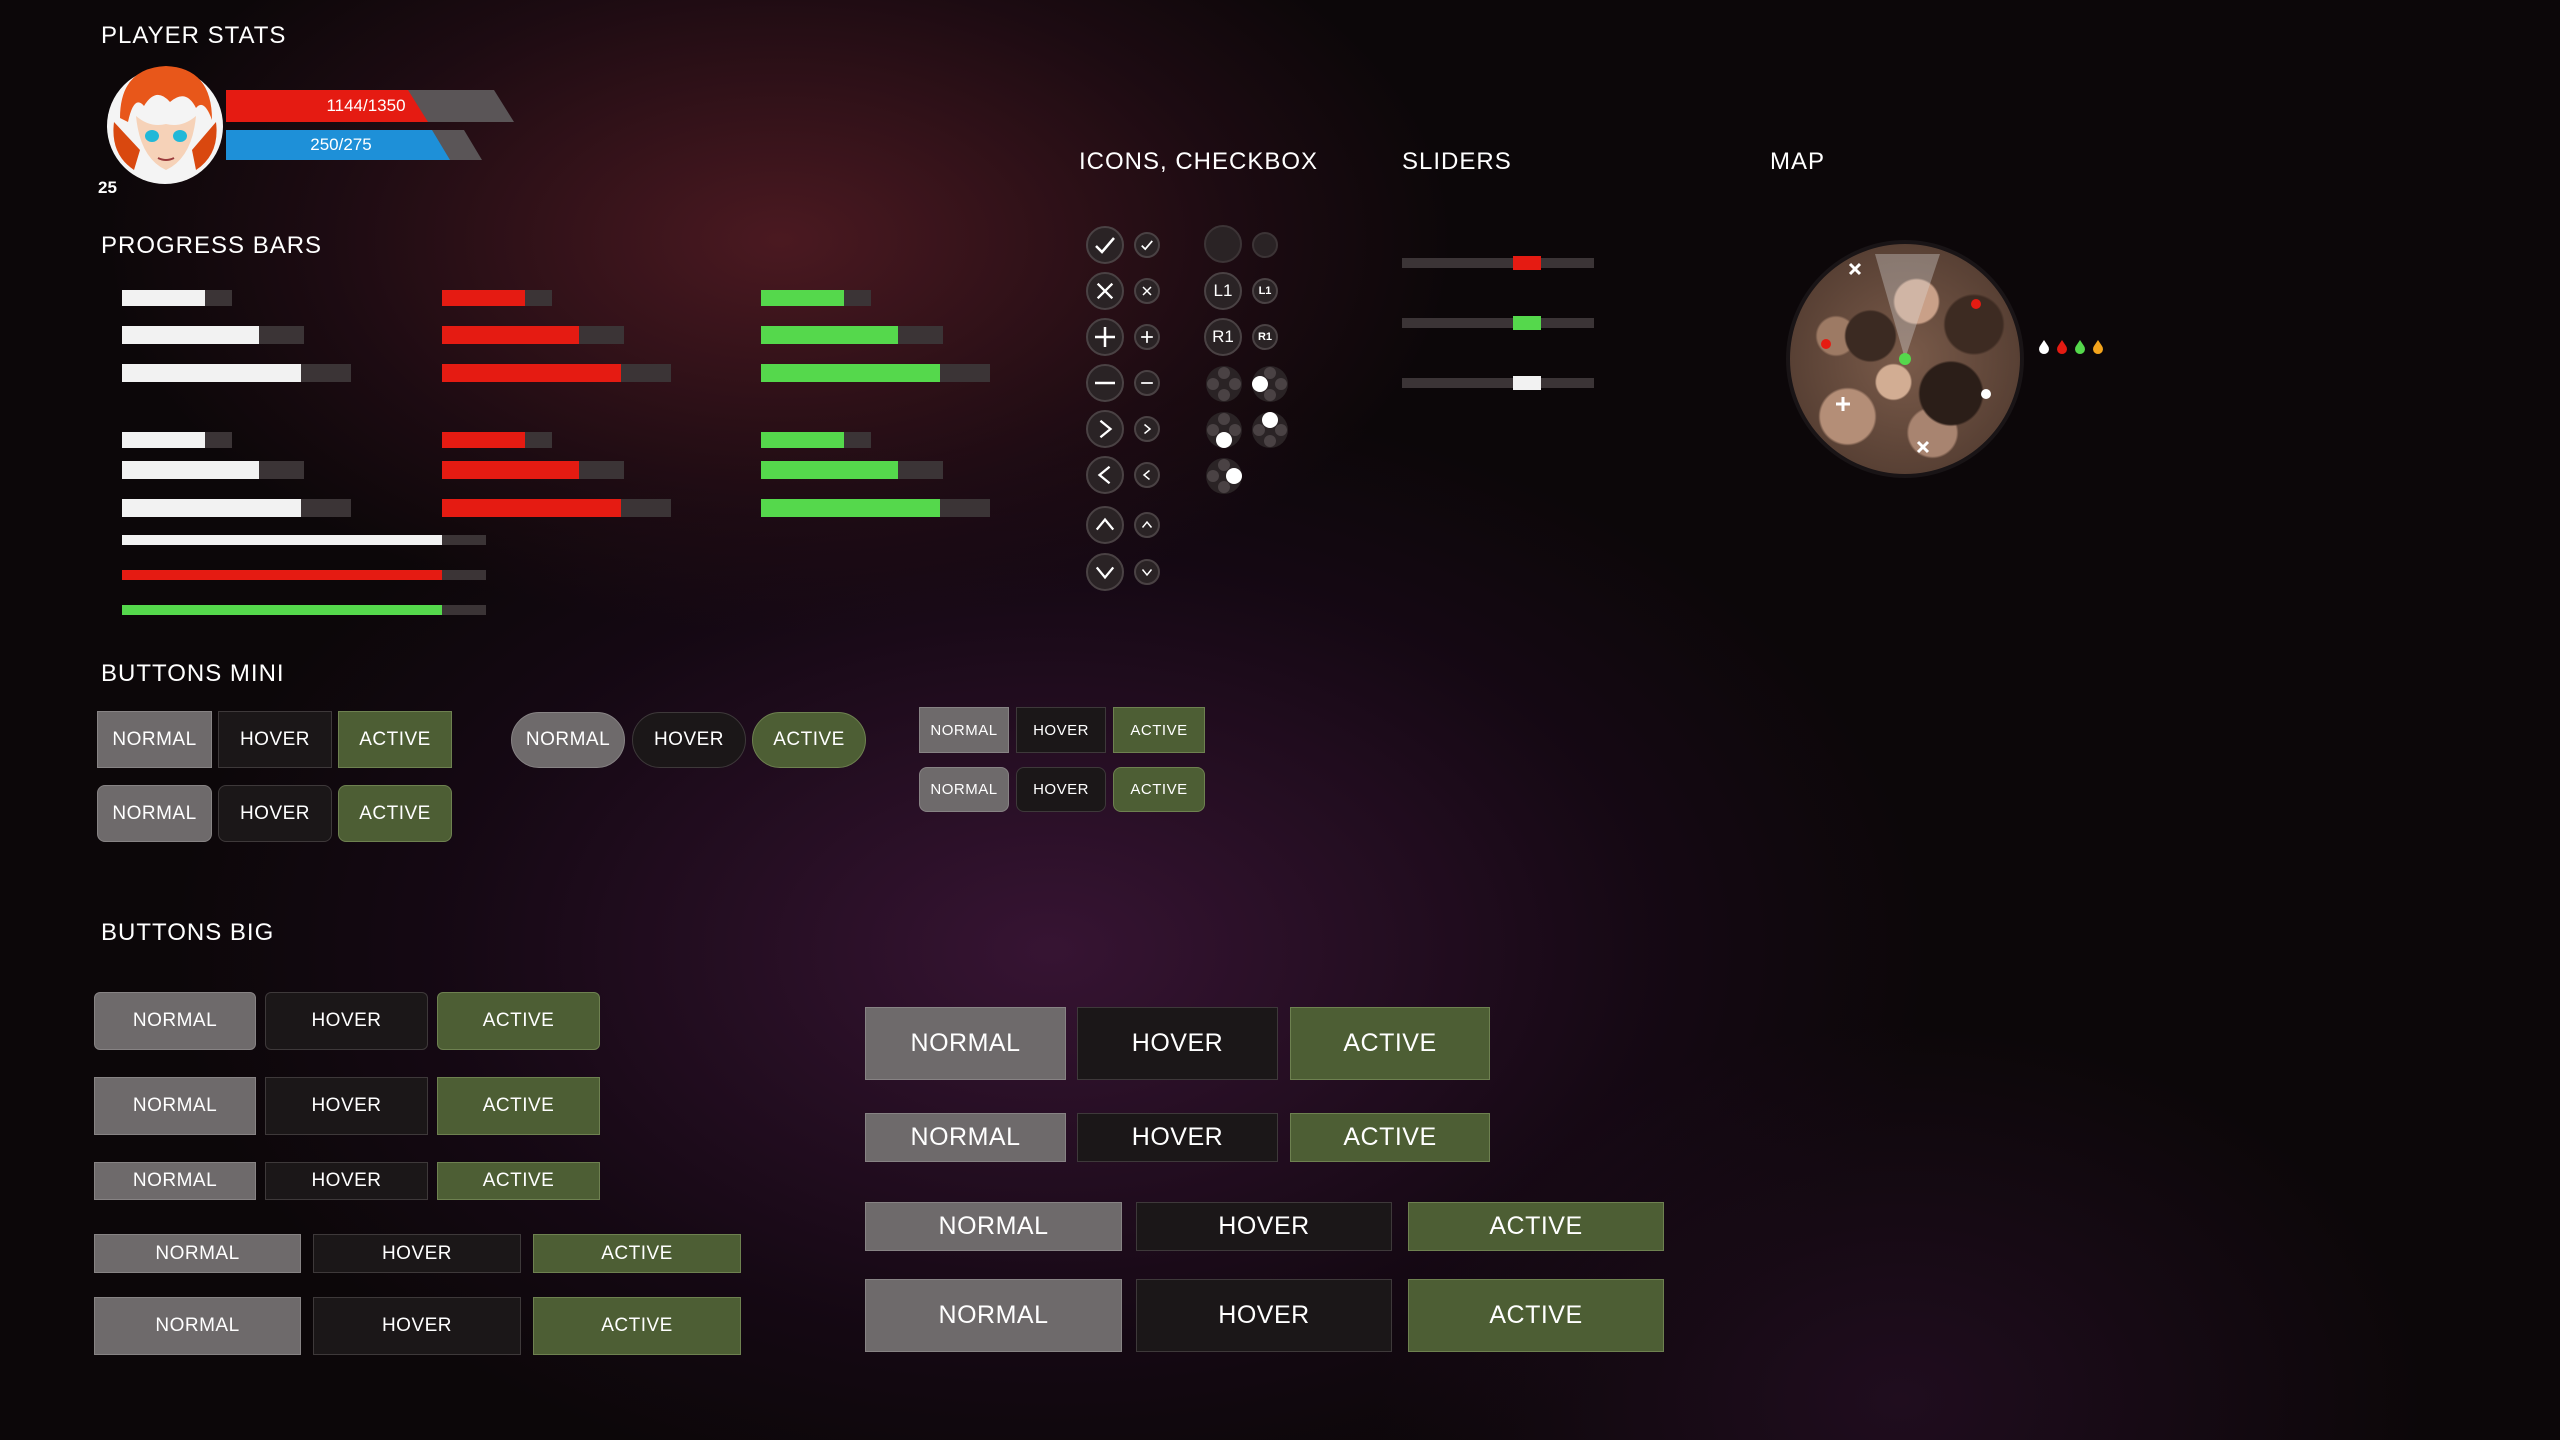 This screenshot has width=2560, height=1440. I want to click on minus-icon, so click(1105, 383).